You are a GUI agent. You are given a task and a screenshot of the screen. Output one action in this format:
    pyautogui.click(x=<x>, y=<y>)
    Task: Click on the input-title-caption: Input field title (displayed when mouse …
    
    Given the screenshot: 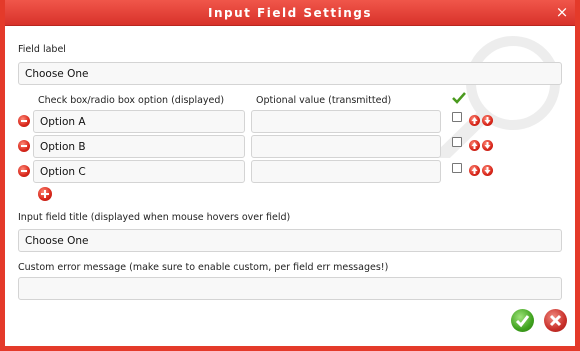 What is the action you would take?
    pyautogui.click(x=154, y=217)
    